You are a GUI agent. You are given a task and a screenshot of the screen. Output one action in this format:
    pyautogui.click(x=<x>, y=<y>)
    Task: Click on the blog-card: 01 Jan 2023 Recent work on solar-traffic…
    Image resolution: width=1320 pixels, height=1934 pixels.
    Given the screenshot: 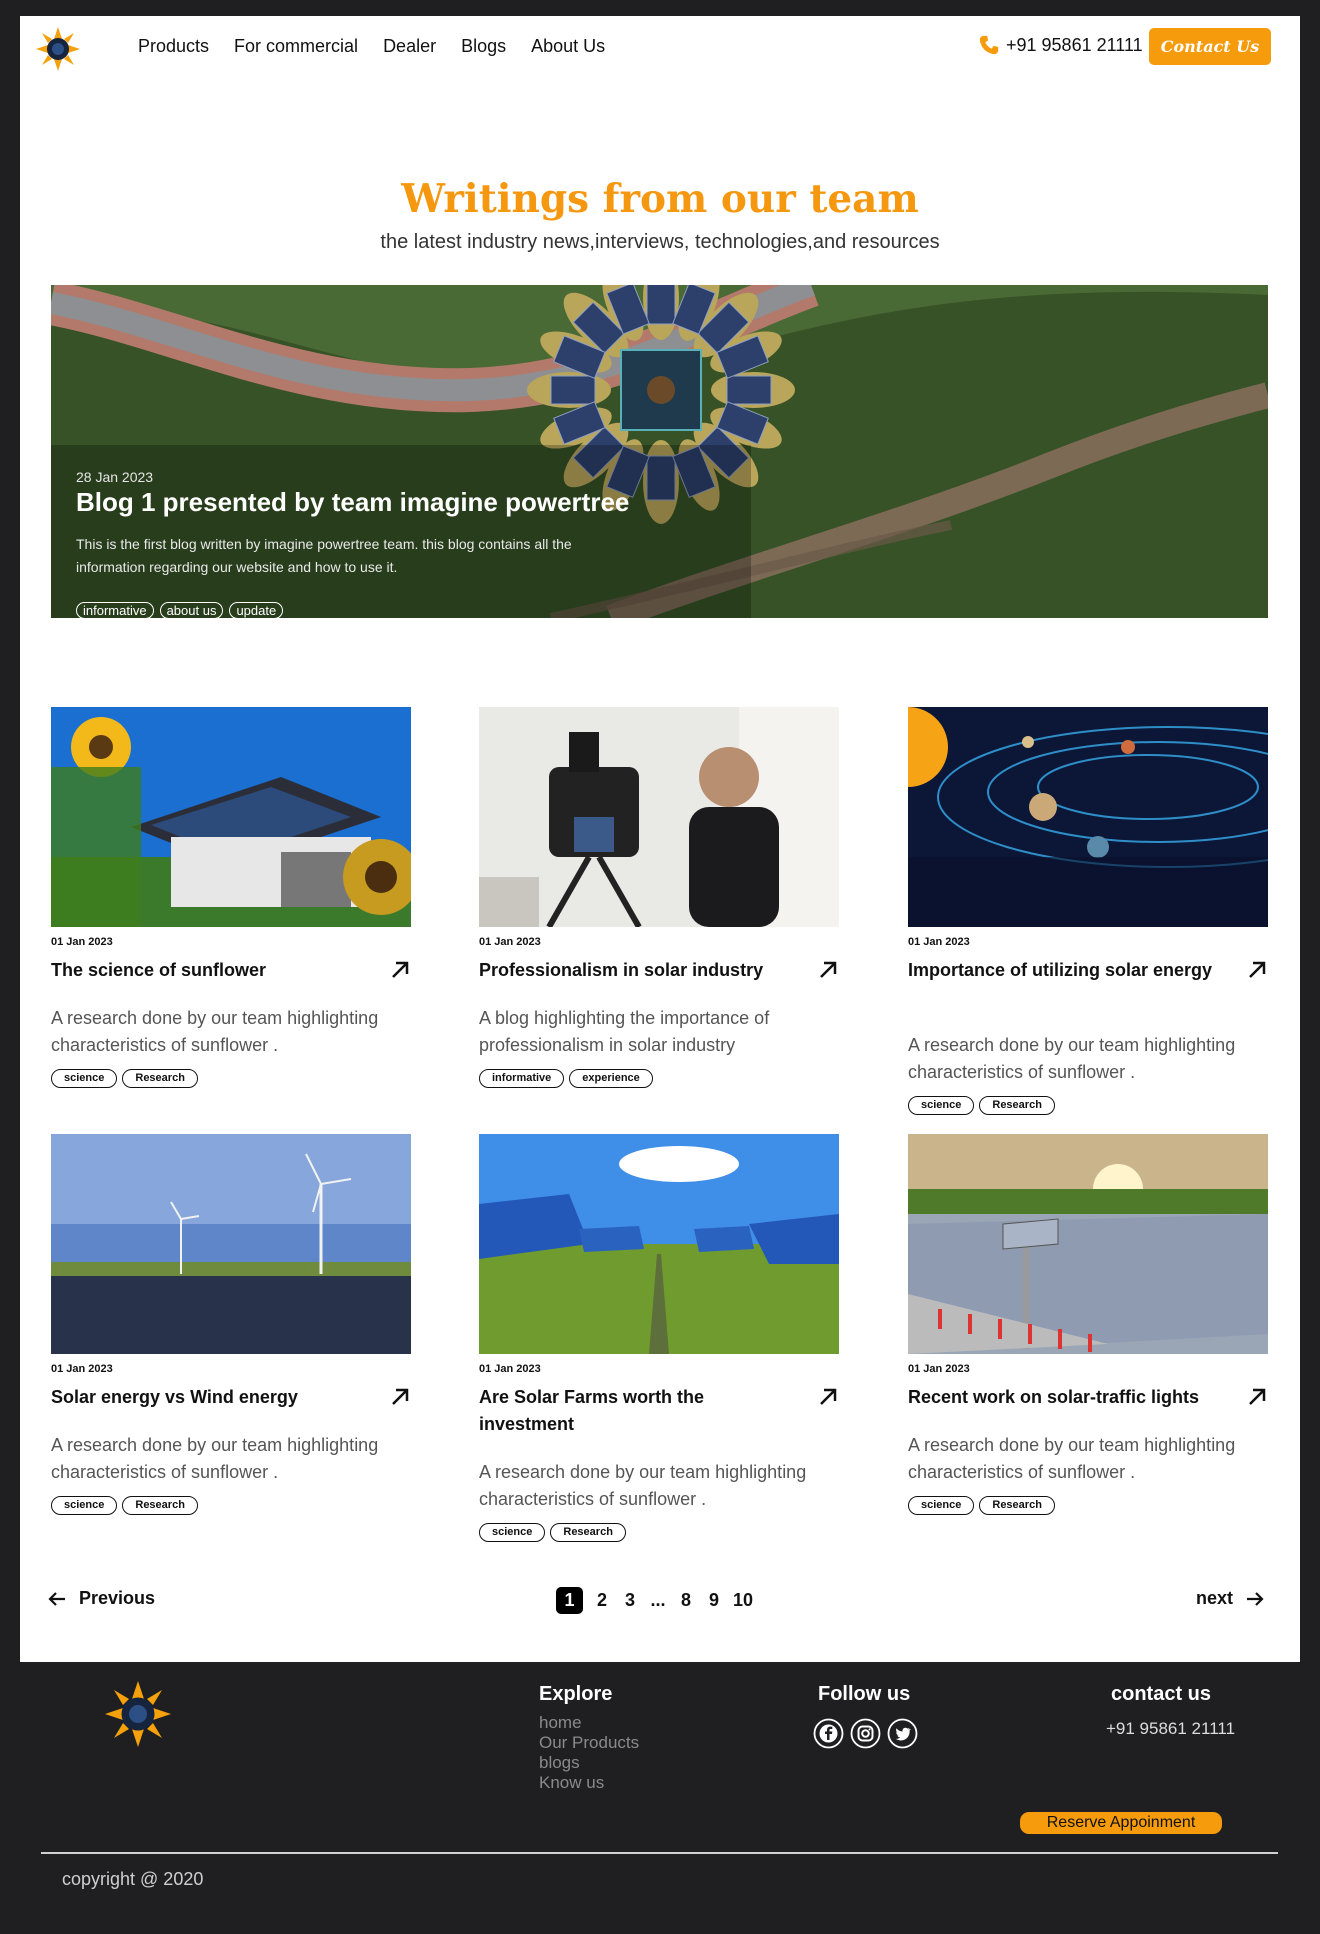 What is the action you would take?
    pyautogui.click(x=1089, y=1324)
    